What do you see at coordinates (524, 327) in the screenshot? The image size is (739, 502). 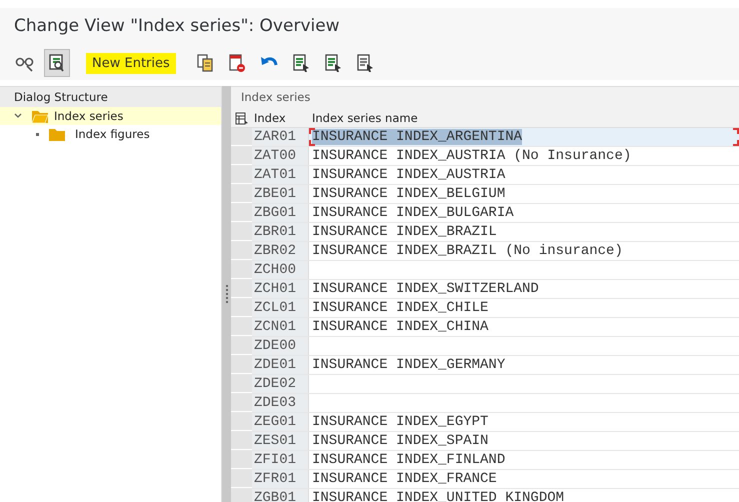 I see `table-cell: INSURANCE INDEX_CHINA` at bounding box center [524, 327].